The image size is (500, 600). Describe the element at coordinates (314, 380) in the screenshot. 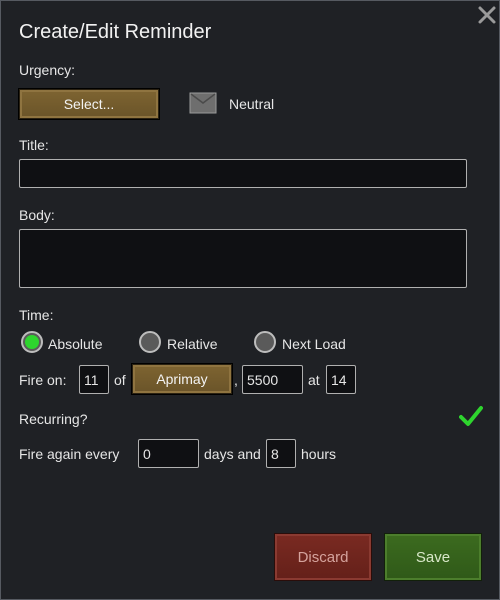

I see `at-label: at` at that location.